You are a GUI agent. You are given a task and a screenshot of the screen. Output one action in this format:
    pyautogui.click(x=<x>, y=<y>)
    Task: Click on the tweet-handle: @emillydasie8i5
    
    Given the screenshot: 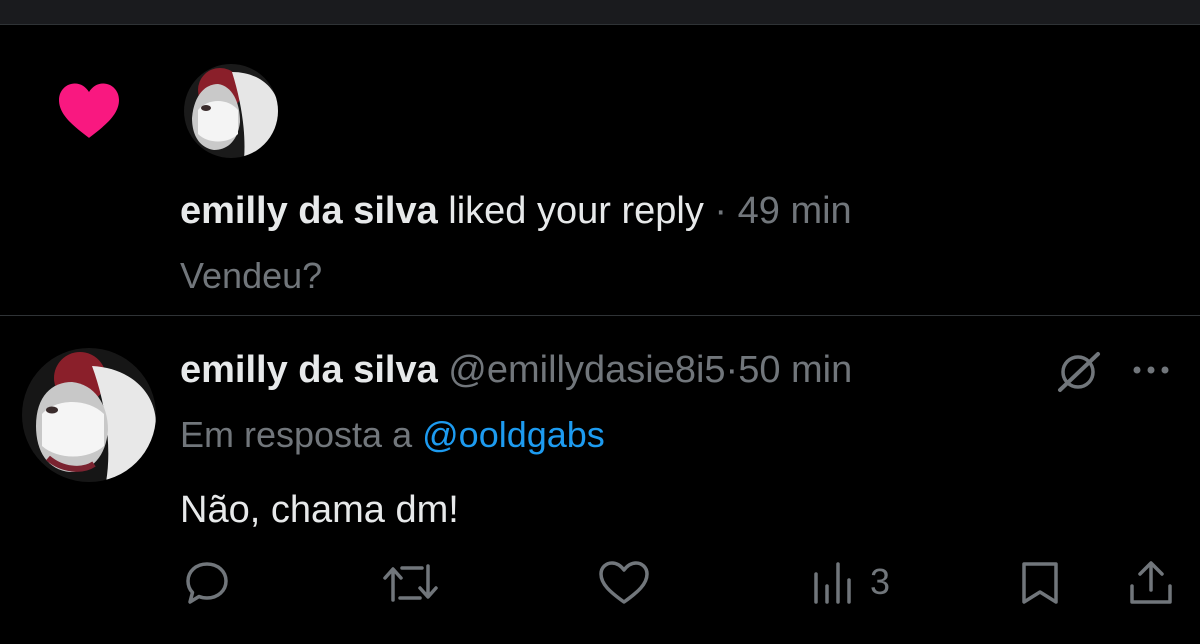 What is the action you would take?
    pyautogui.click(x=586, y=370)
    